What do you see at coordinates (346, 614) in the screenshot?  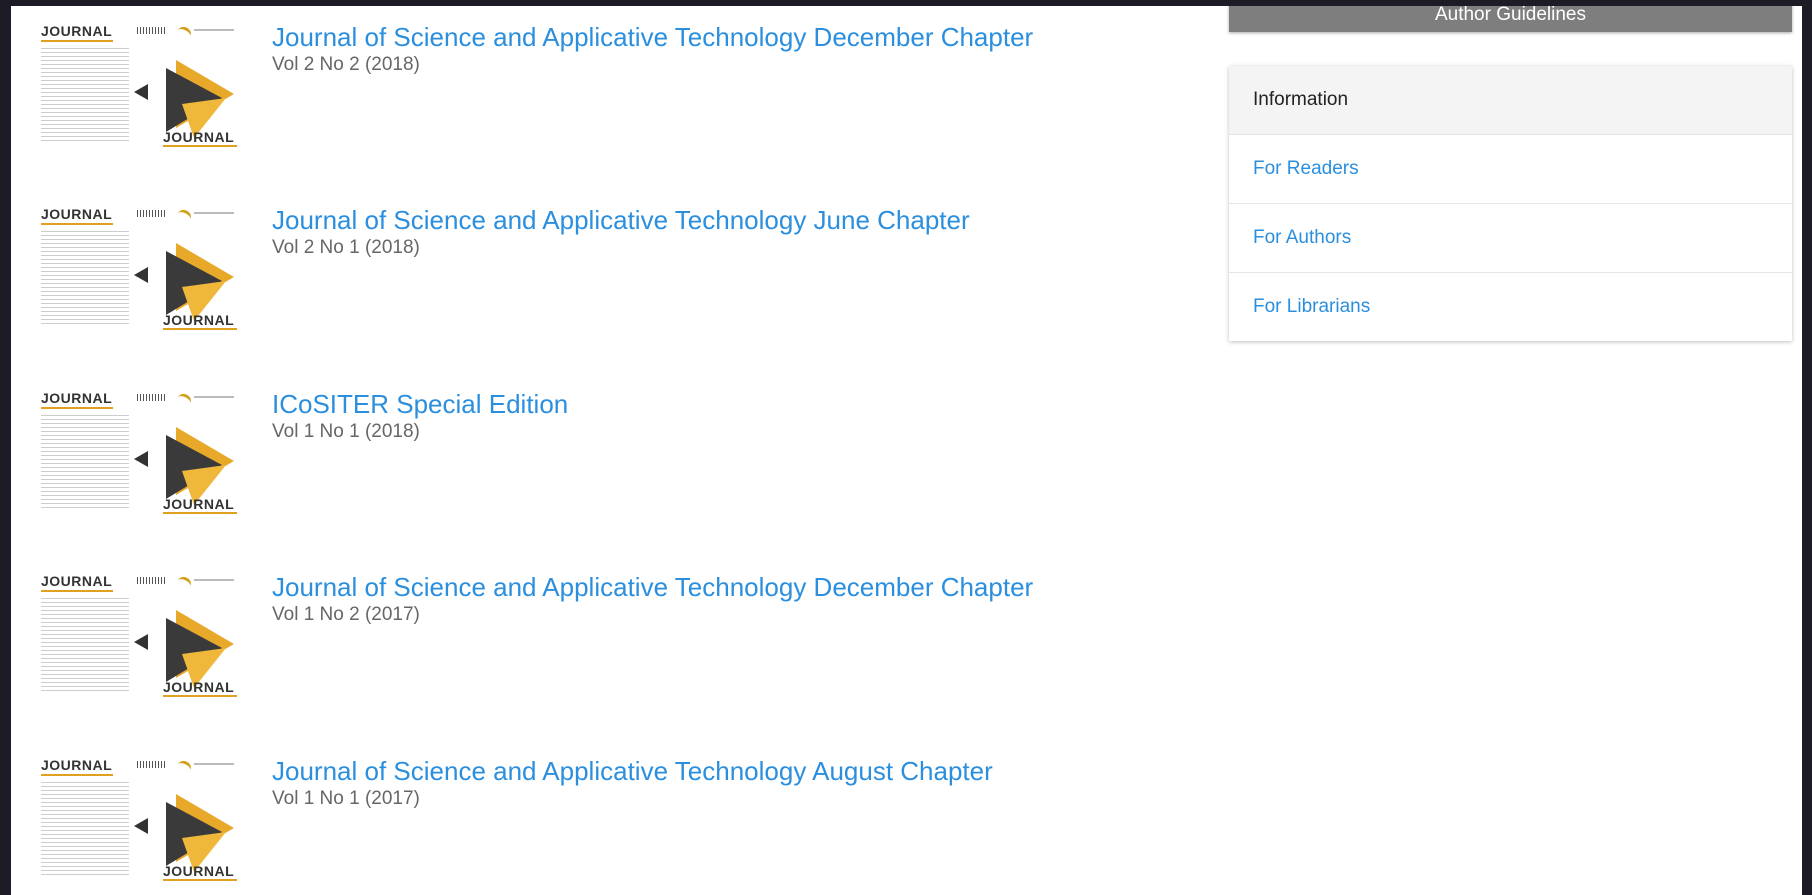 I see `issue-series: Vol 1 No 2 (2017)` at bounding box center [346, 614].